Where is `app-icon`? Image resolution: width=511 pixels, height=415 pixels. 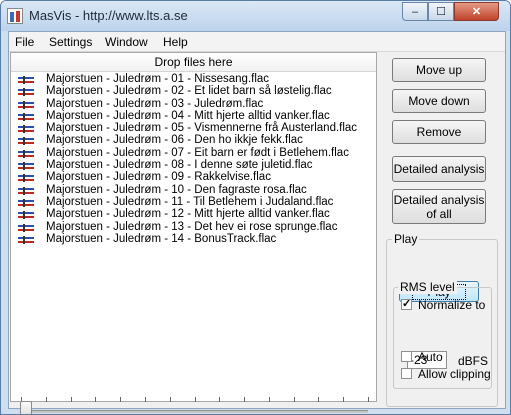
app-icon is located at coordinates (15, 16).